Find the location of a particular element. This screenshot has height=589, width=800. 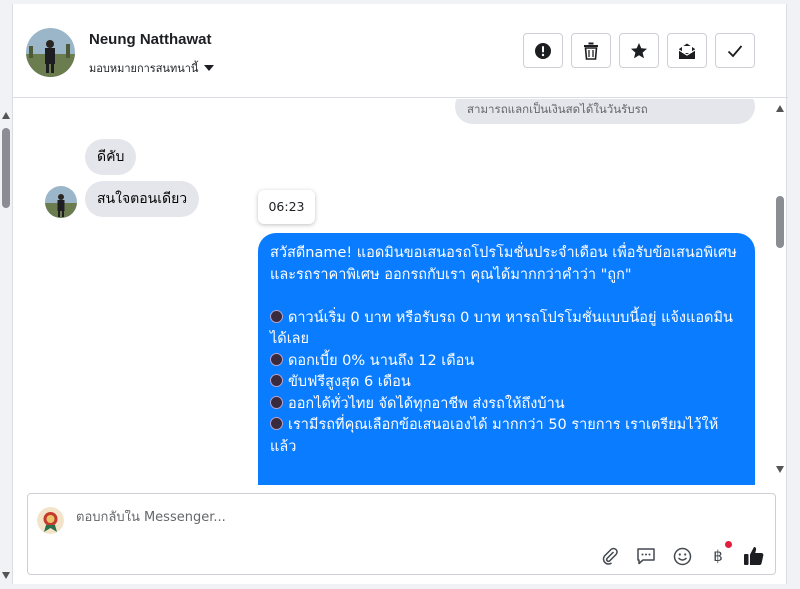

alert-circle-icon is located at coordinates (543, 50).